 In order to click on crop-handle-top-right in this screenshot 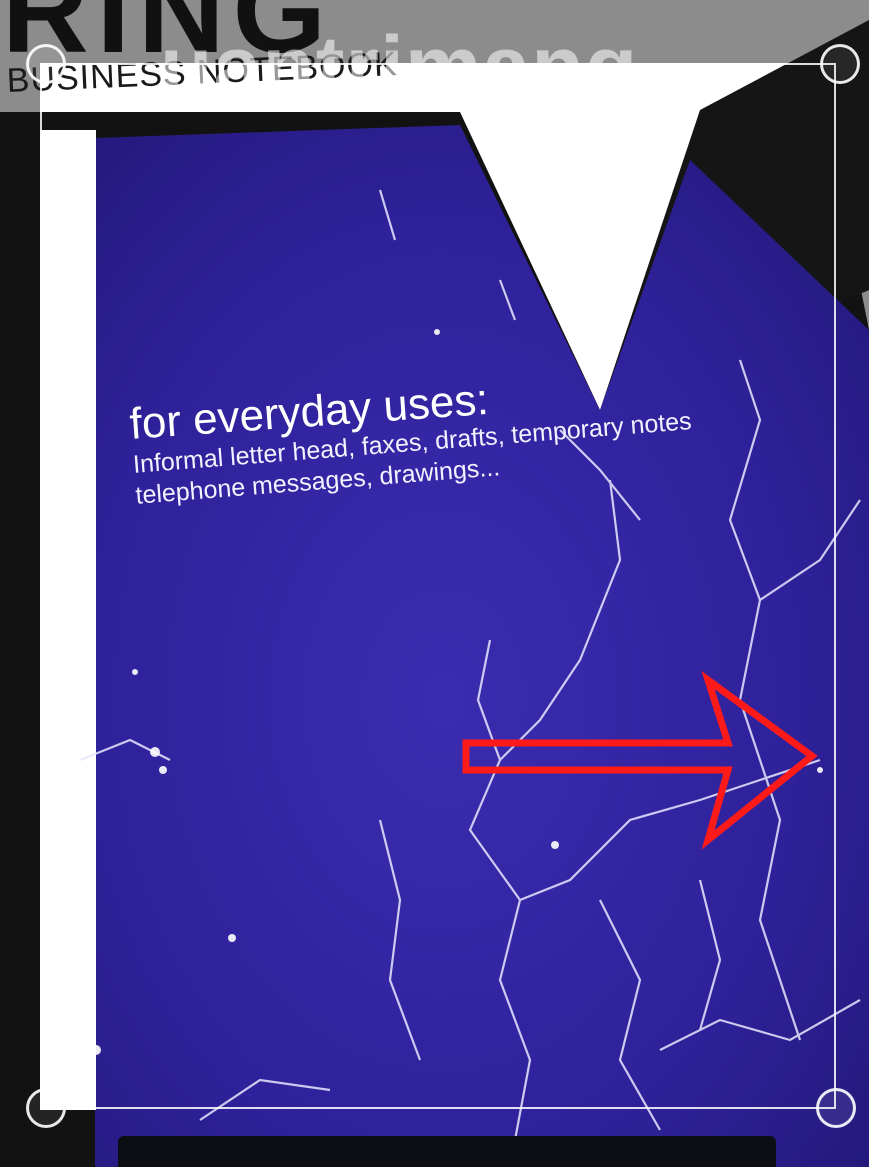, I will do `click(840, 64)`.